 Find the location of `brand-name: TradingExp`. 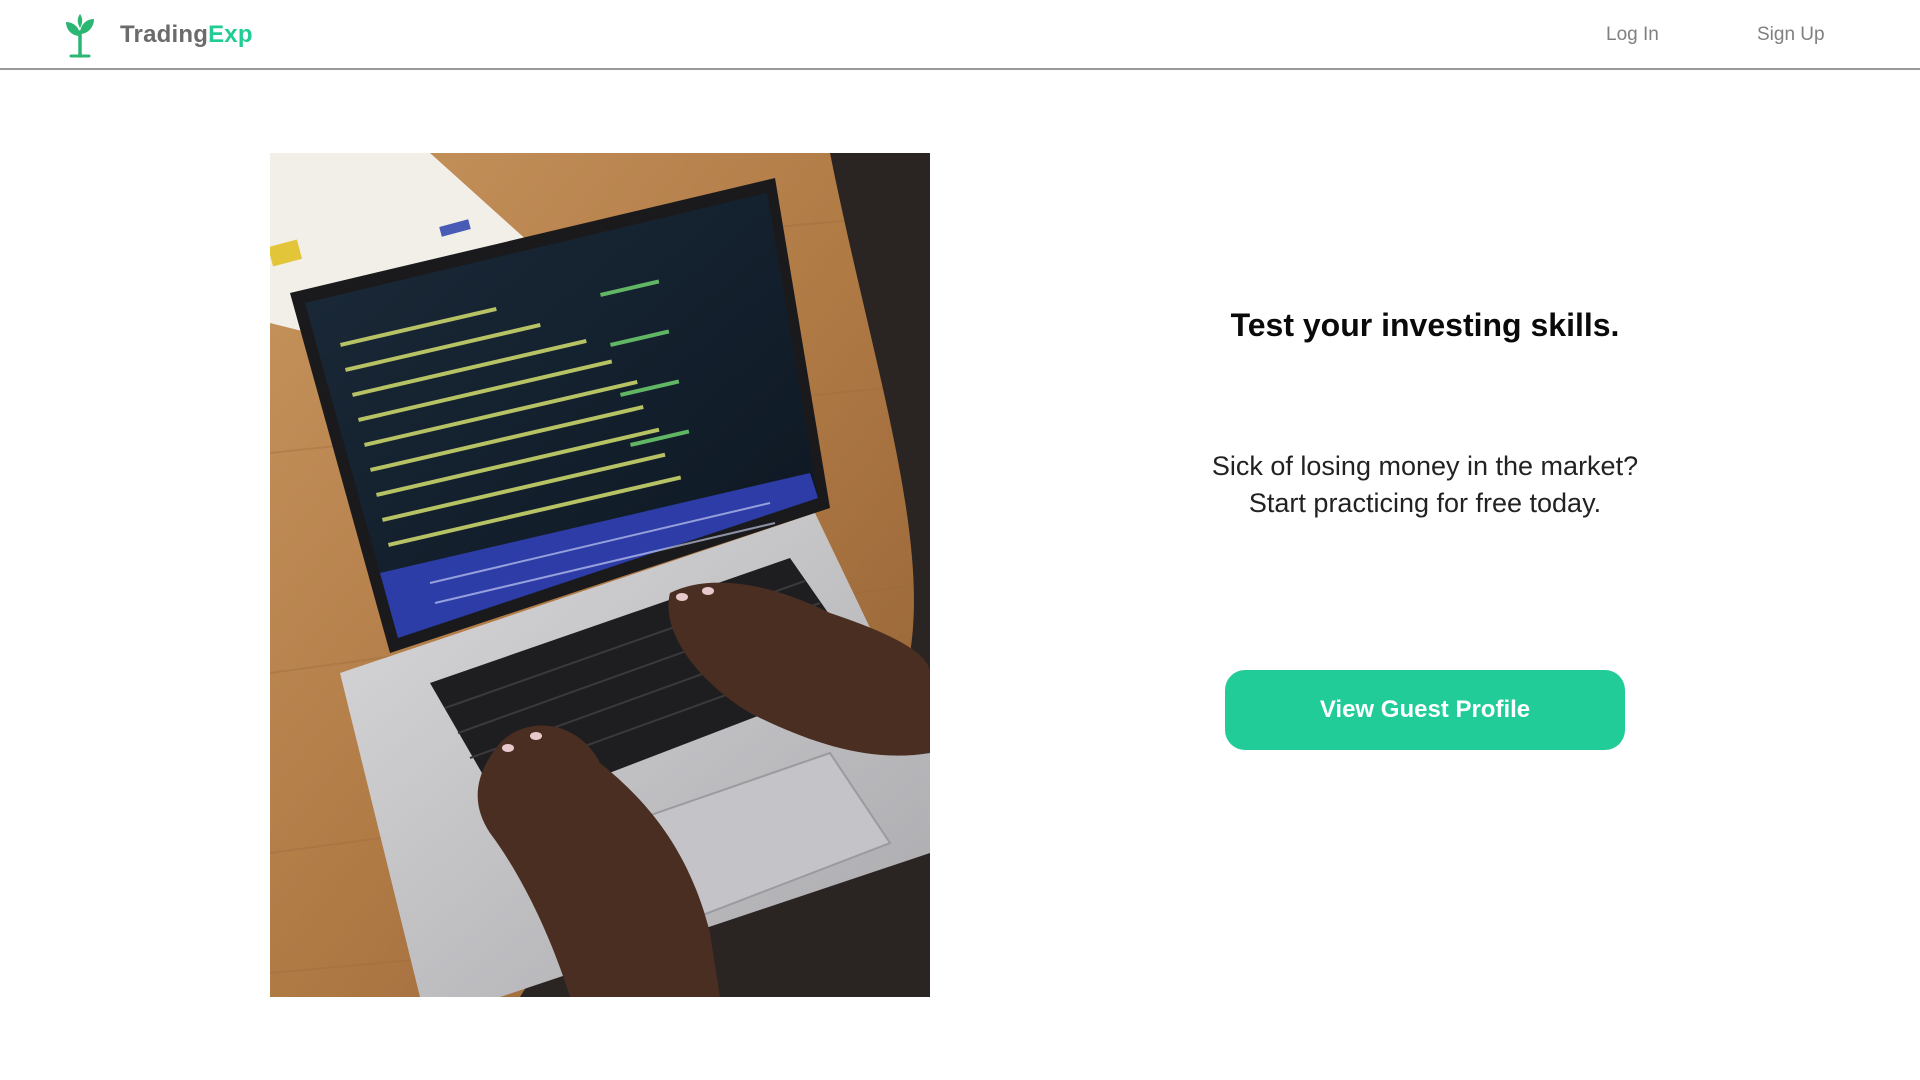

brand-name: TradingExp is located at coordinates (186, 35).